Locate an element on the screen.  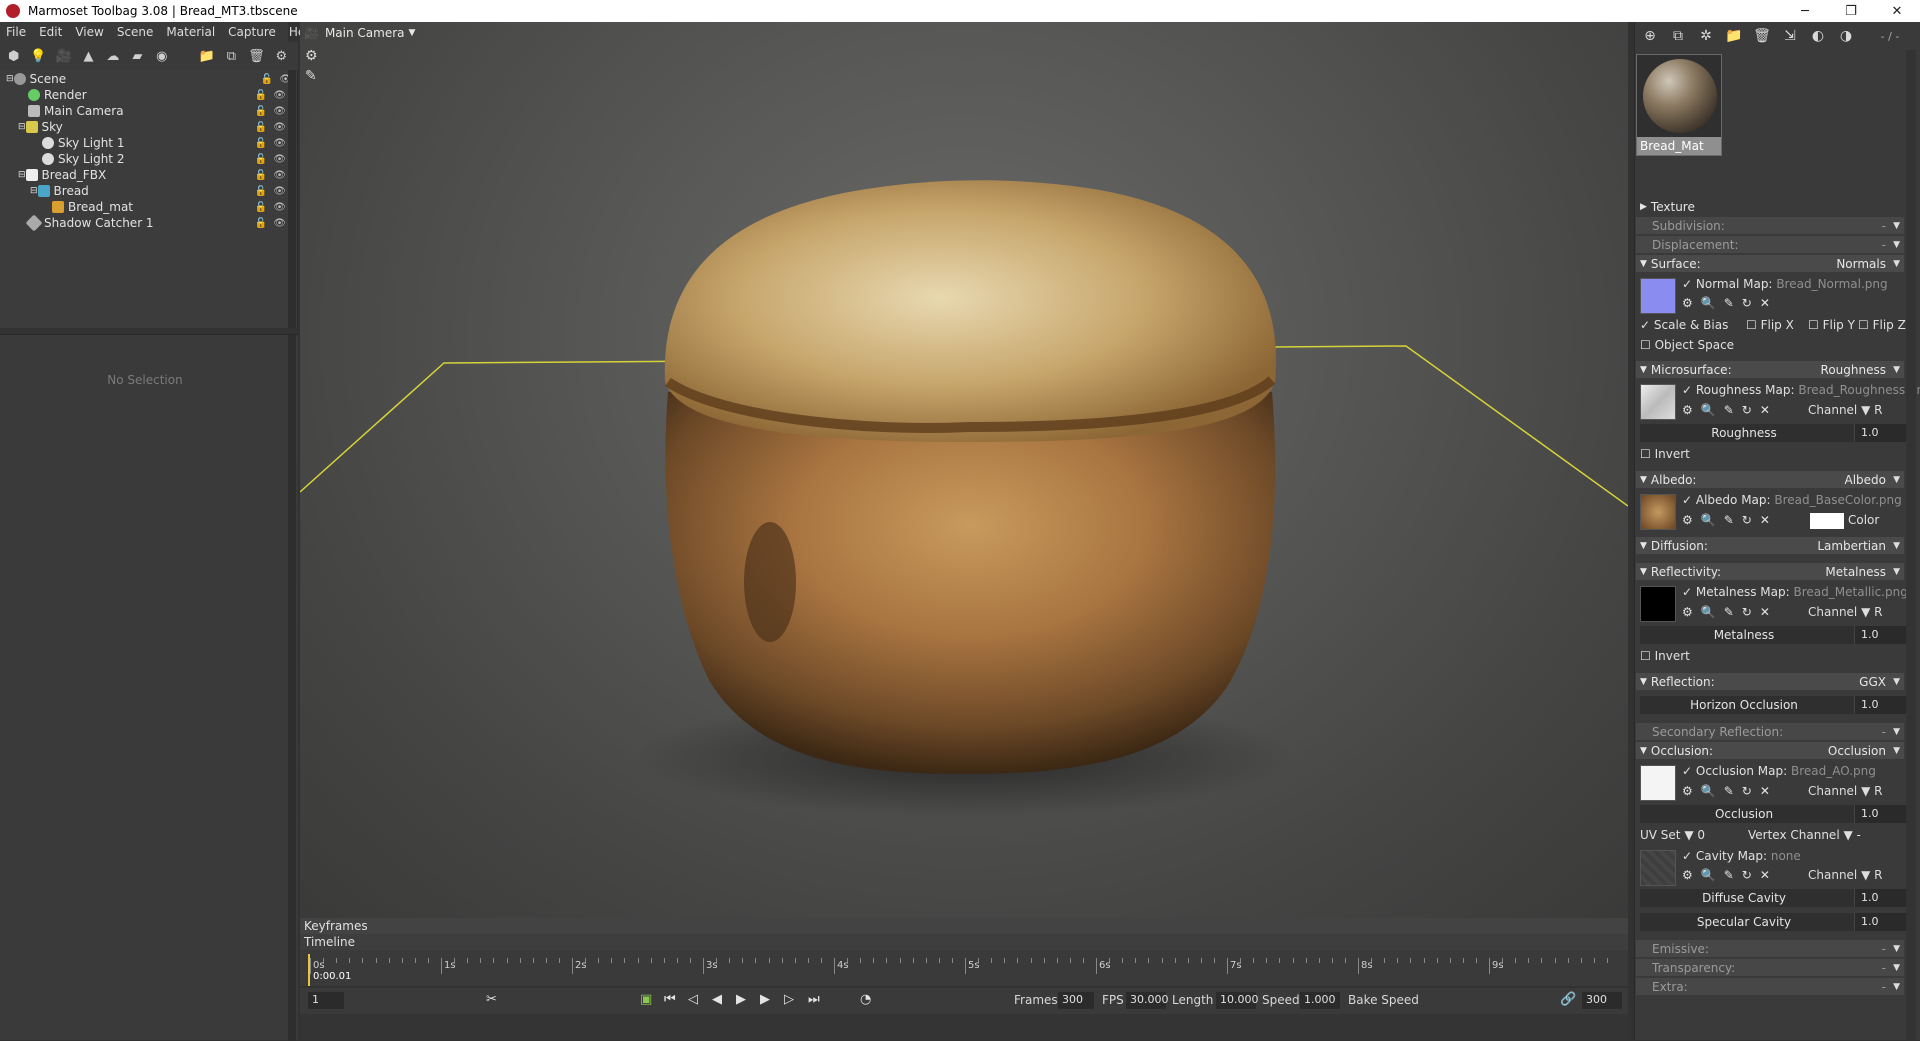
add-fog-icon: ☁ is located at coordinates (112, 56).